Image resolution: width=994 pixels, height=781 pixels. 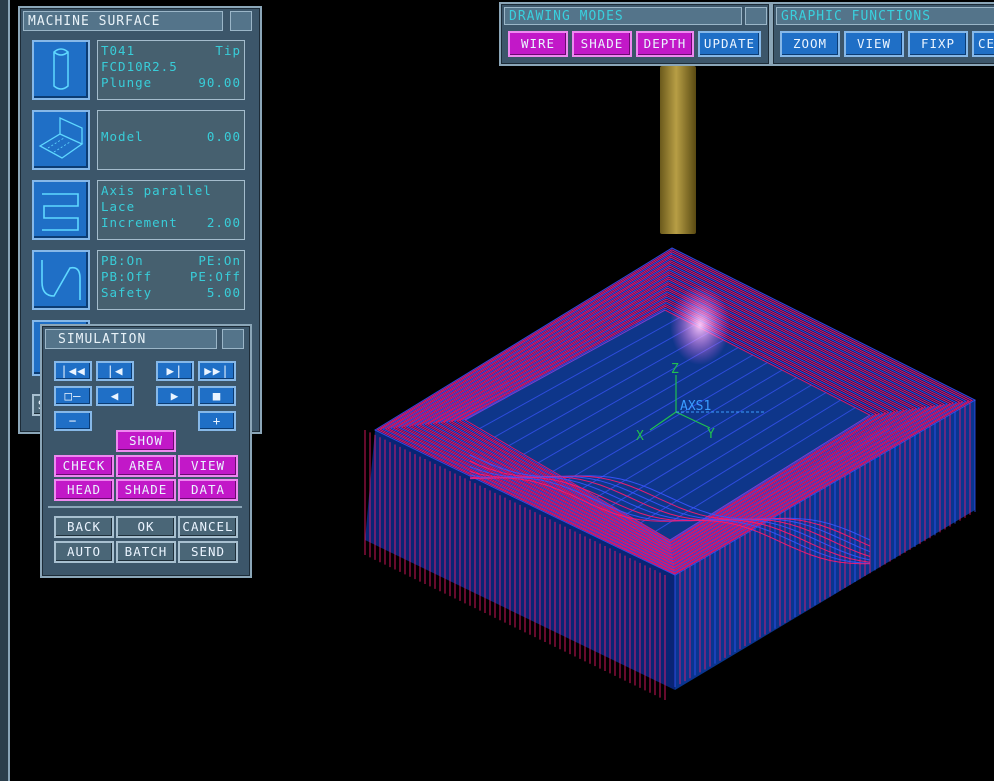 What do you see at coordinates (217, 421) in the screenshot?
I see `speed-plus-button: +` at bounding box center [217, 421].